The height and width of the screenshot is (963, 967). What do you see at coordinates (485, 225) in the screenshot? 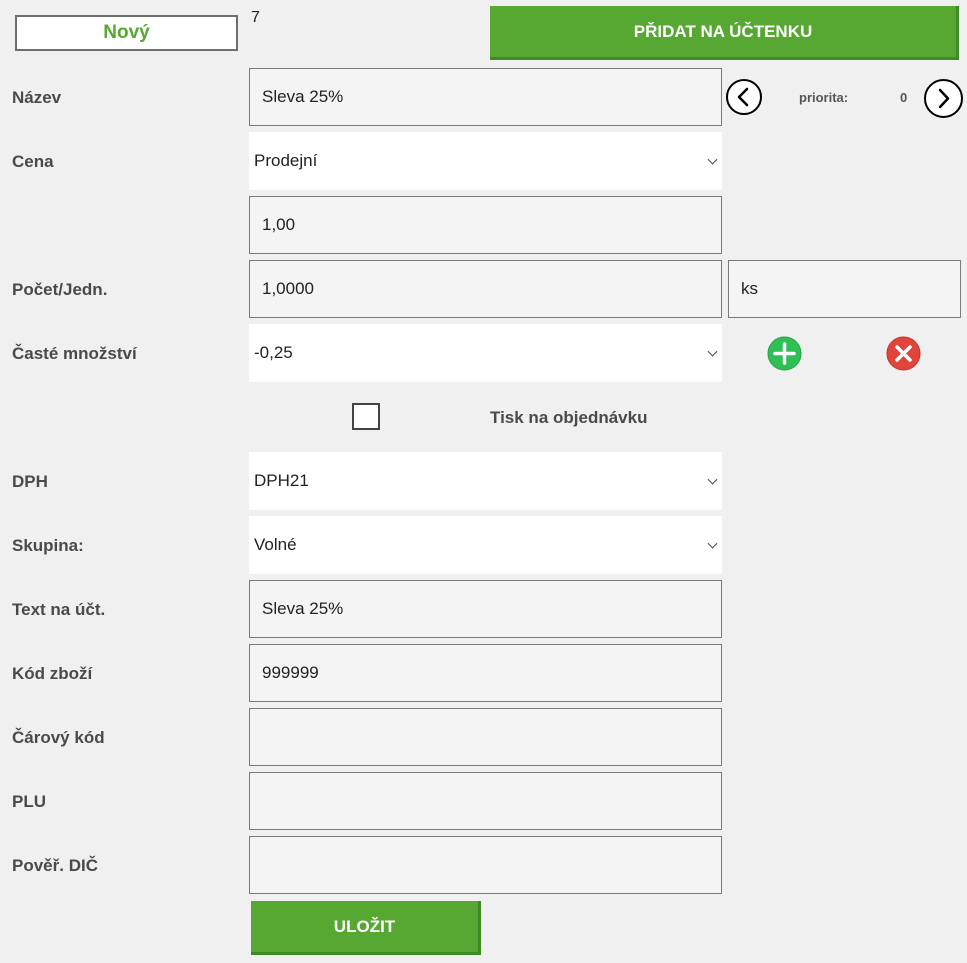
I see `price-input: 1,00` at bounding box center [485, 225].